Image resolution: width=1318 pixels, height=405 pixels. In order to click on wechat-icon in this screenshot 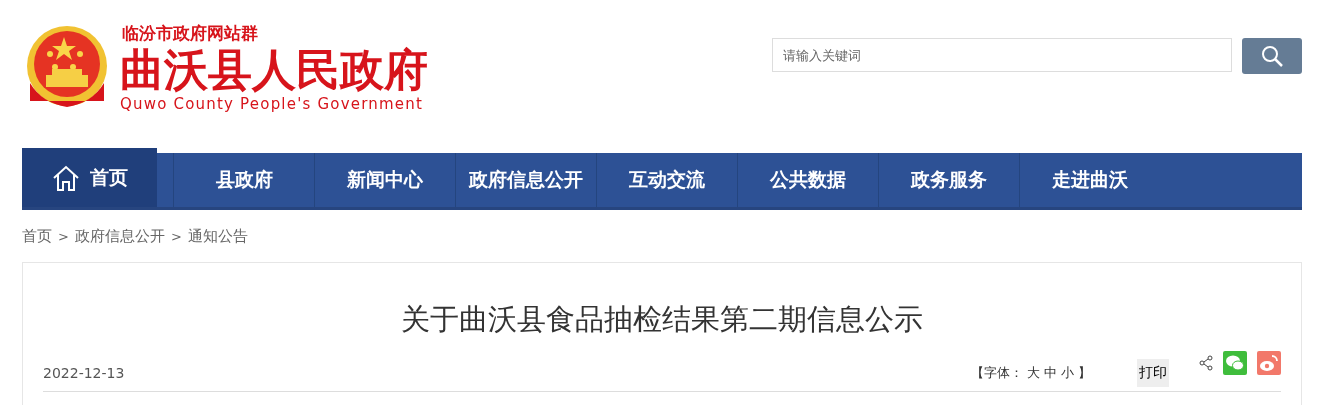, I will do `click(1235, 363)`.